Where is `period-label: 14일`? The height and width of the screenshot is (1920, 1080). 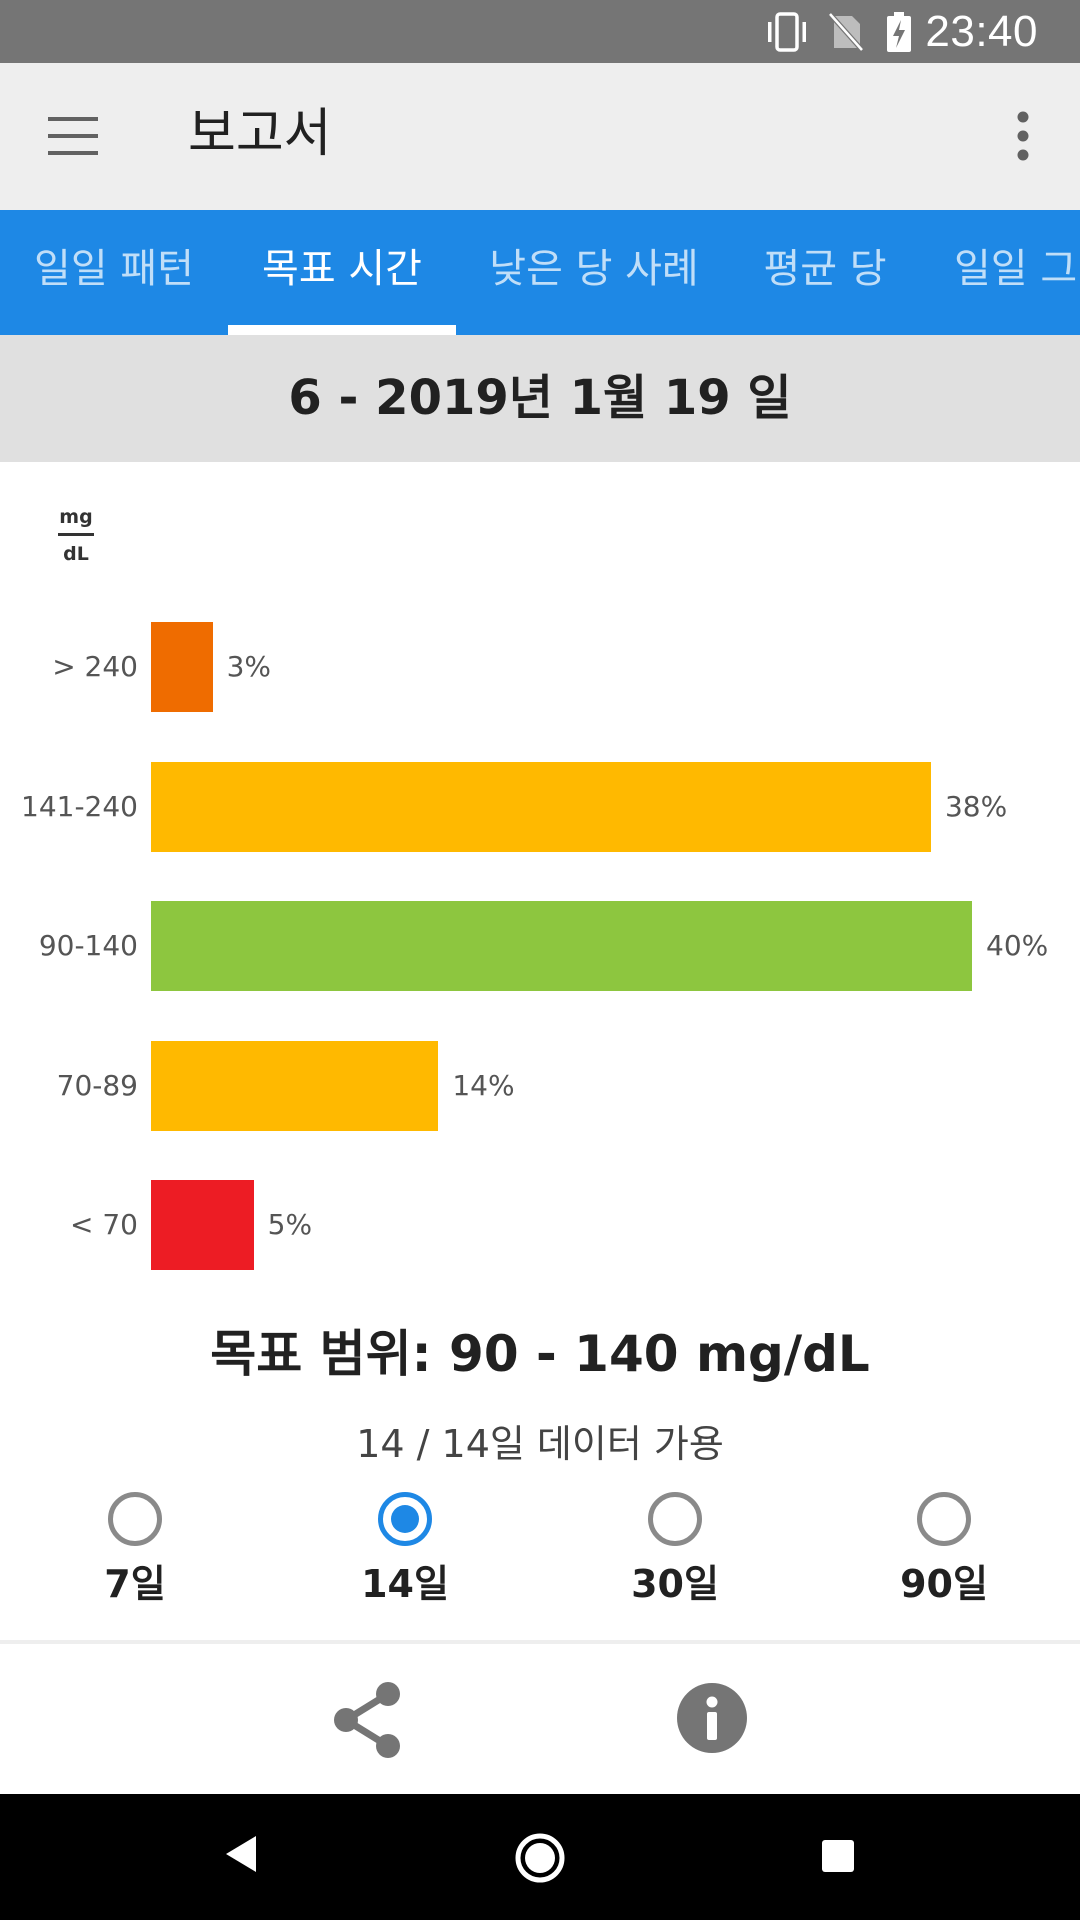
period-label: 14일 is located at coordinates (405, 1584).